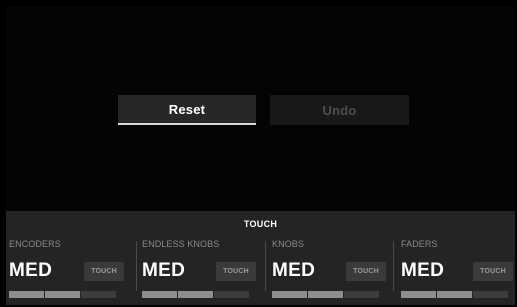 The width and height of the screenshot is (517, 307). Describe the element at coordinates (419, 244) in the screenshot. I see `section-label: FADERS` at that location.